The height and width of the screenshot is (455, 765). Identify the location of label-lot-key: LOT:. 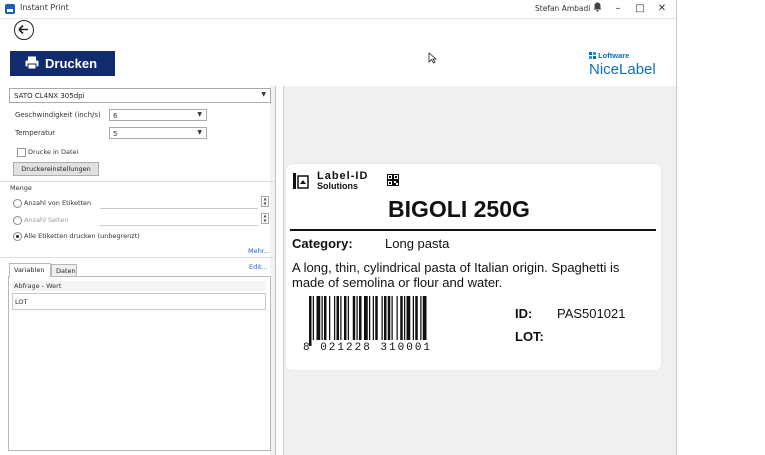
(529, 336).